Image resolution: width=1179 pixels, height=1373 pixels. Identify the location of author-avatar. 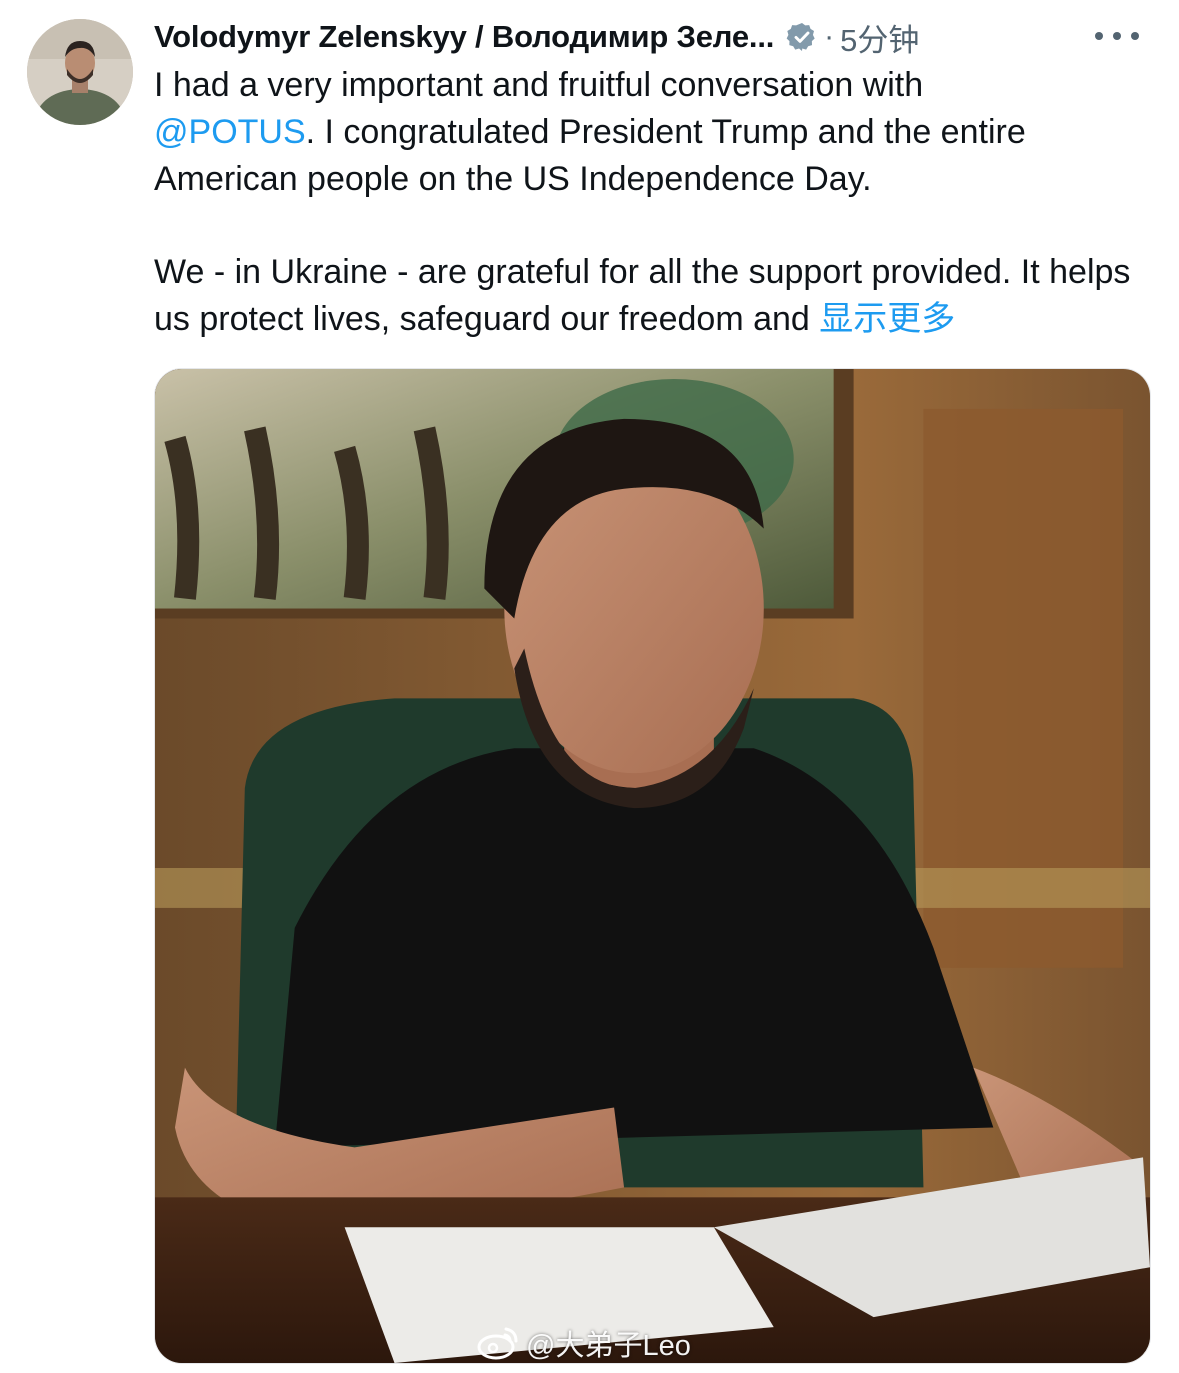
(80, 72).